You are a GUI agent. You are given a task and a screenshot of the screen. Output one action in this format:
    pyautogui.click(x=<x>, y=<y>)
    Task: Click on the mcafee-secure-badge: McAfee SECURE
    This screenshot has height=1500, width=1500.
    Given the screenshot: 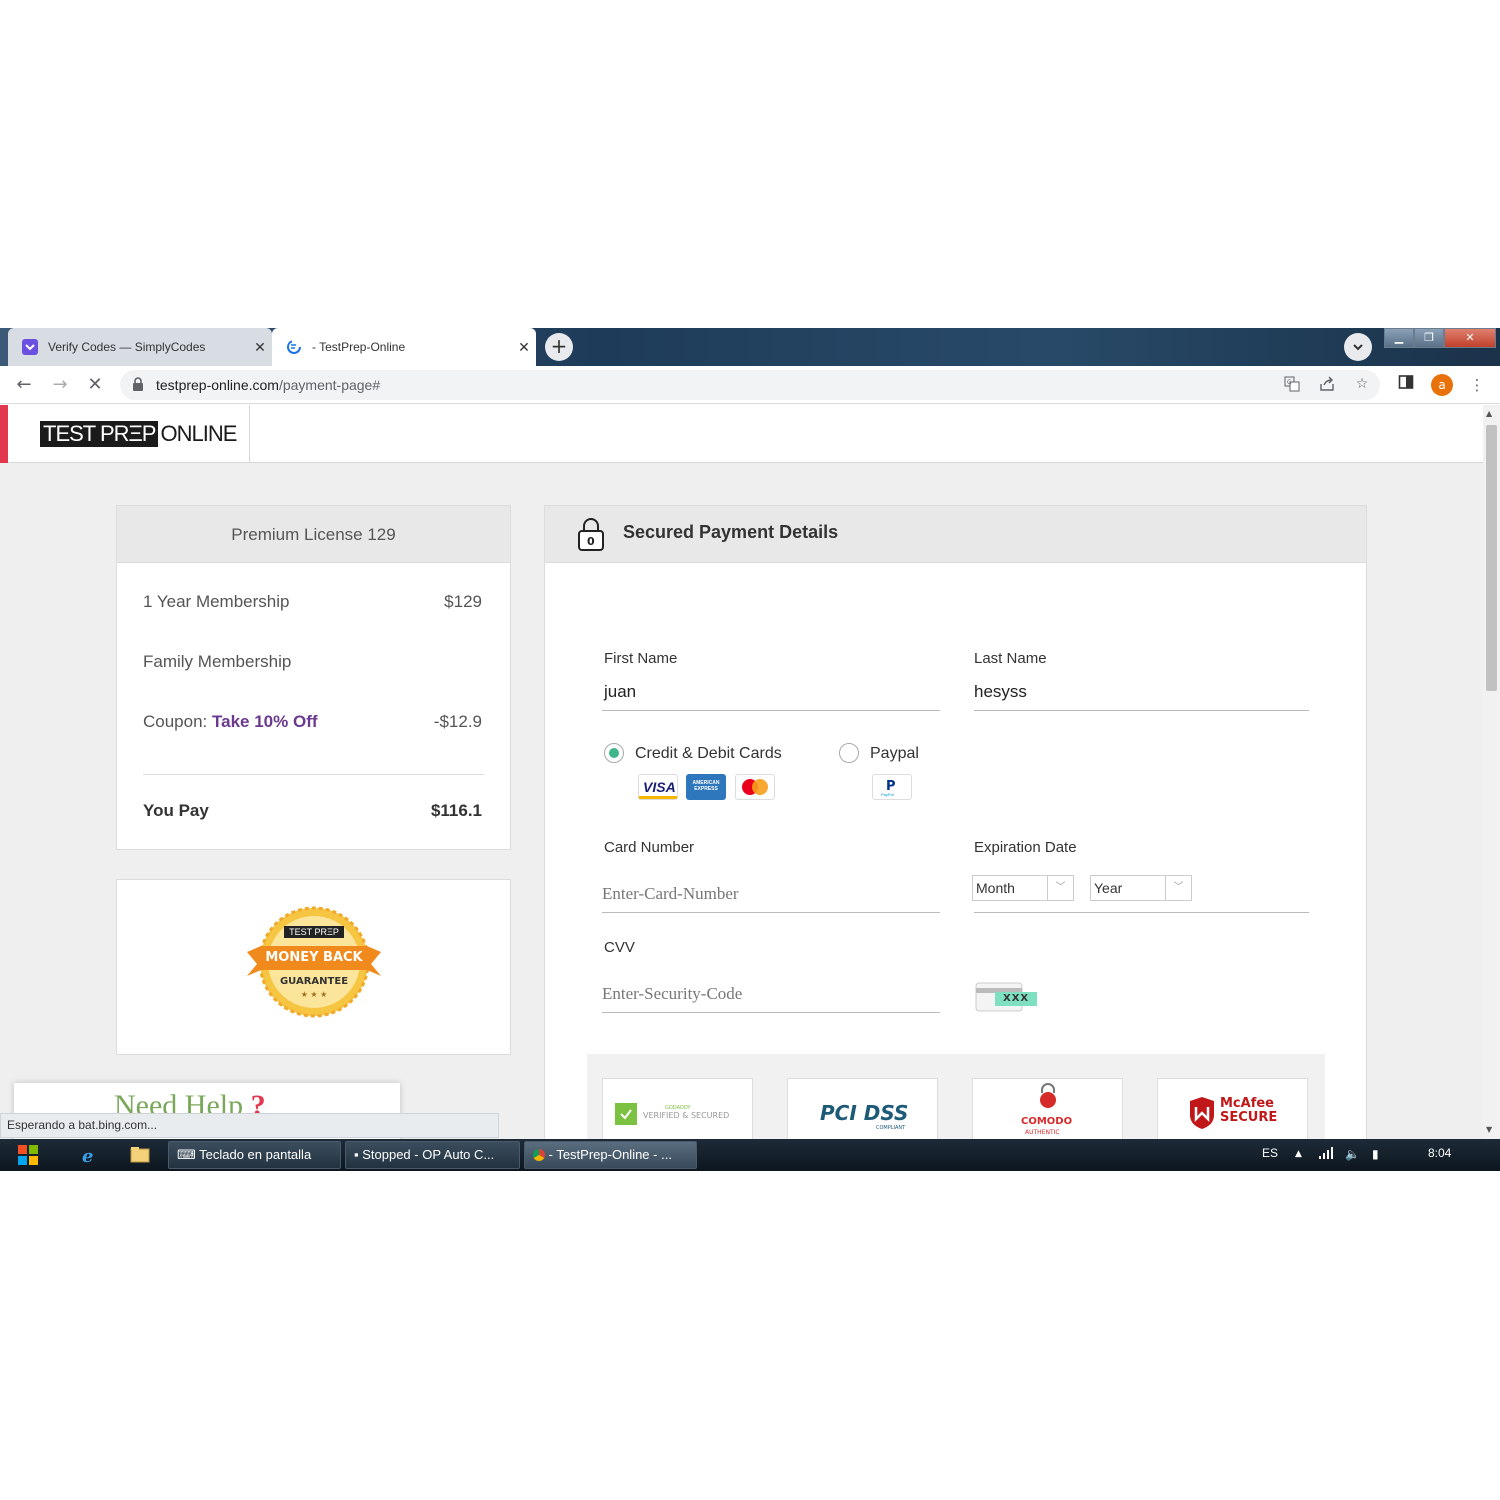 What is the action you would take?
    pyautogui.click(x=1232, y=1108)
    